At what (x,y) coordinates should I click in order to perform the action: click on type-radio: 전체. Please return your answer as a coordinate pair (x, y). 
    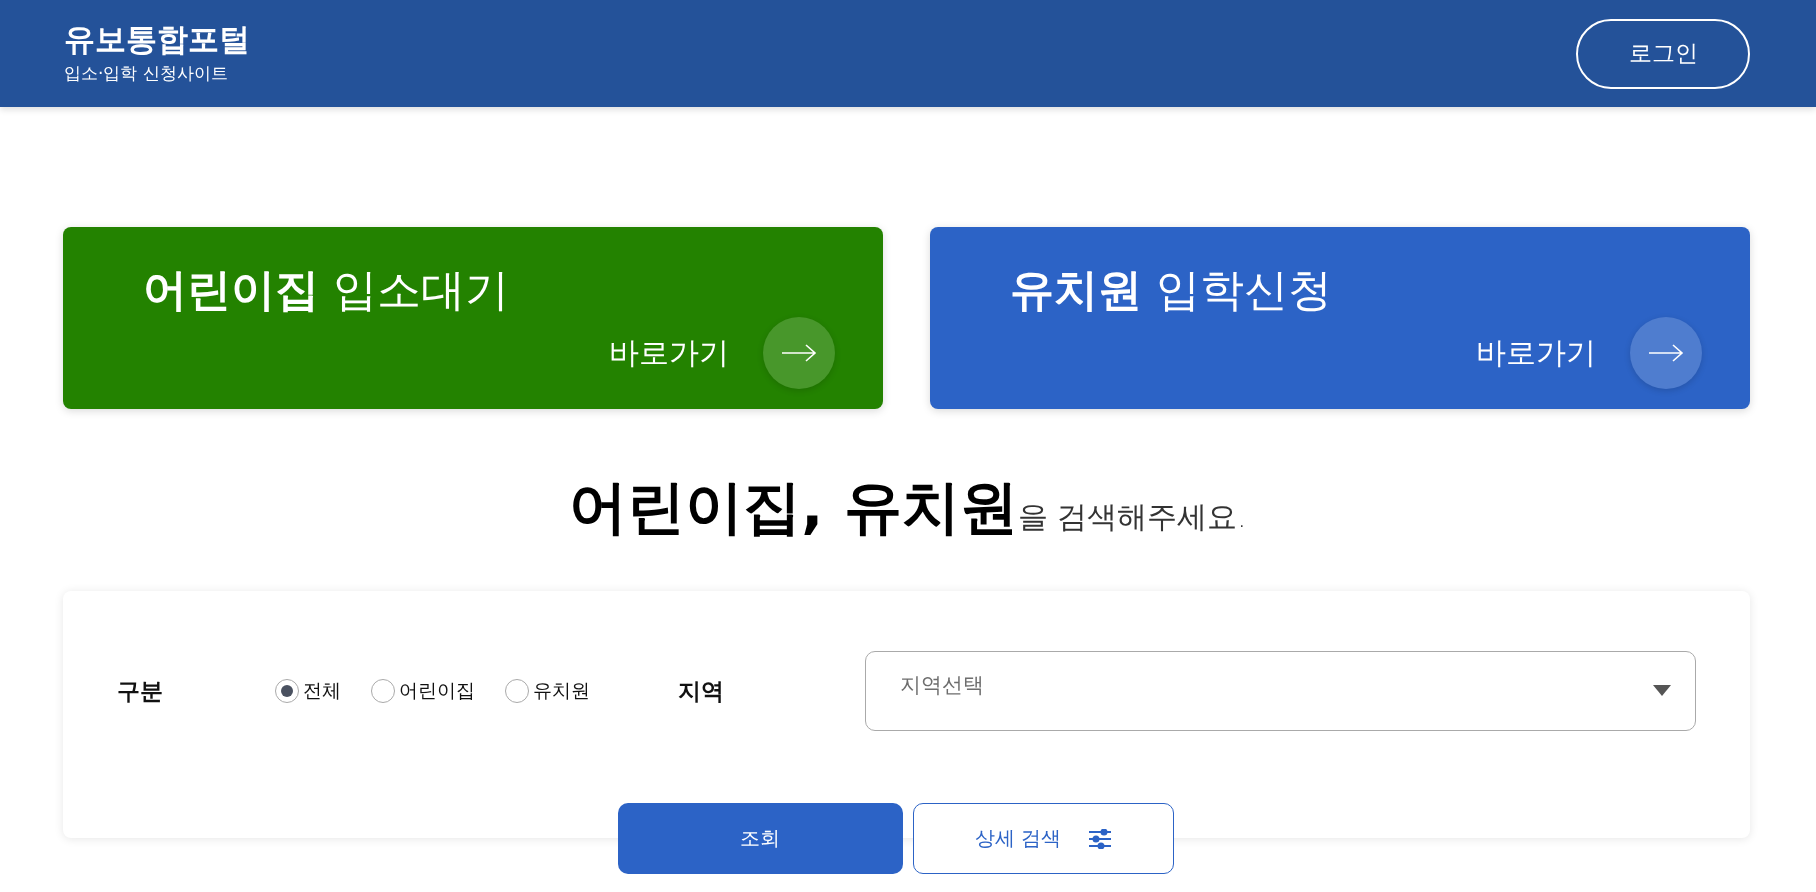
    Looking at the image, I should click on (308, 691).